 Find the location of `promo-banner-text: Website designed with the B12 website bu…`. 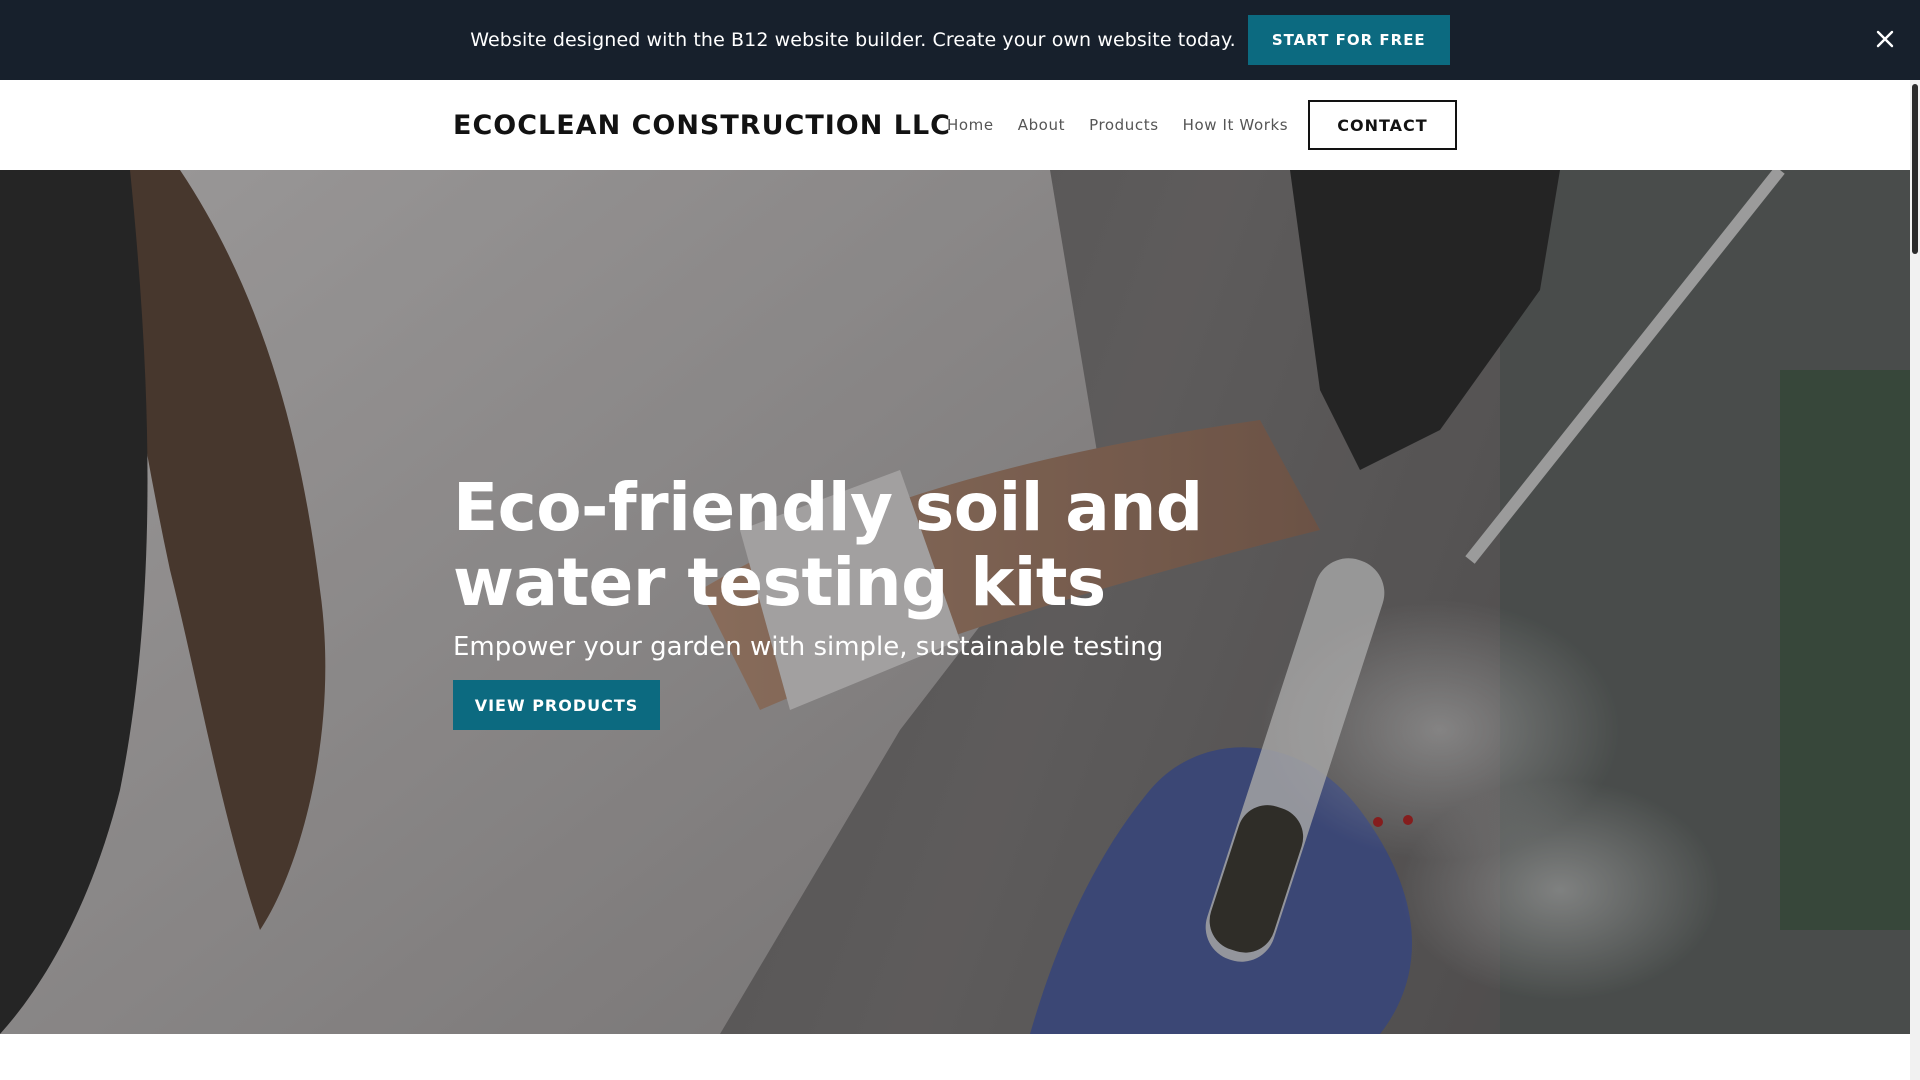

promo-banner-text: Website designed with the B12 website bu… is located at coordinates (853, 40).